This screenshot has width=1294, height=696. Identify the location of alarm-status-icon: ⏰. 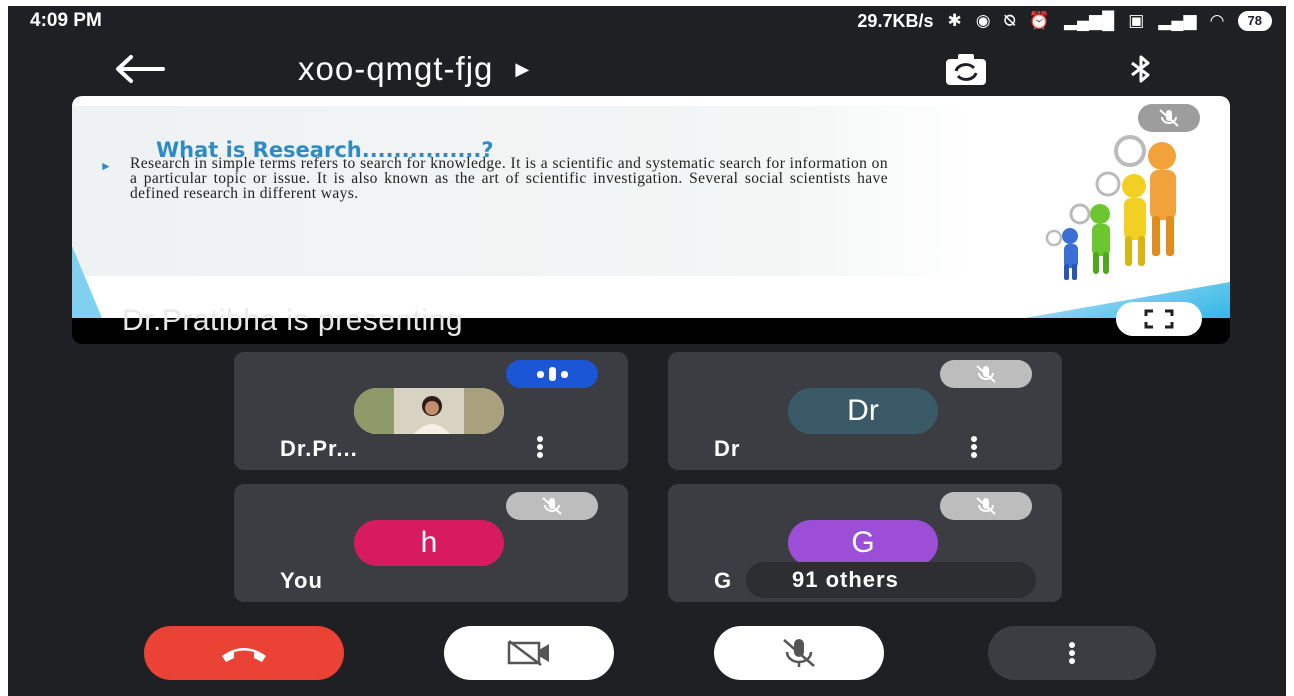
(1039, 20).